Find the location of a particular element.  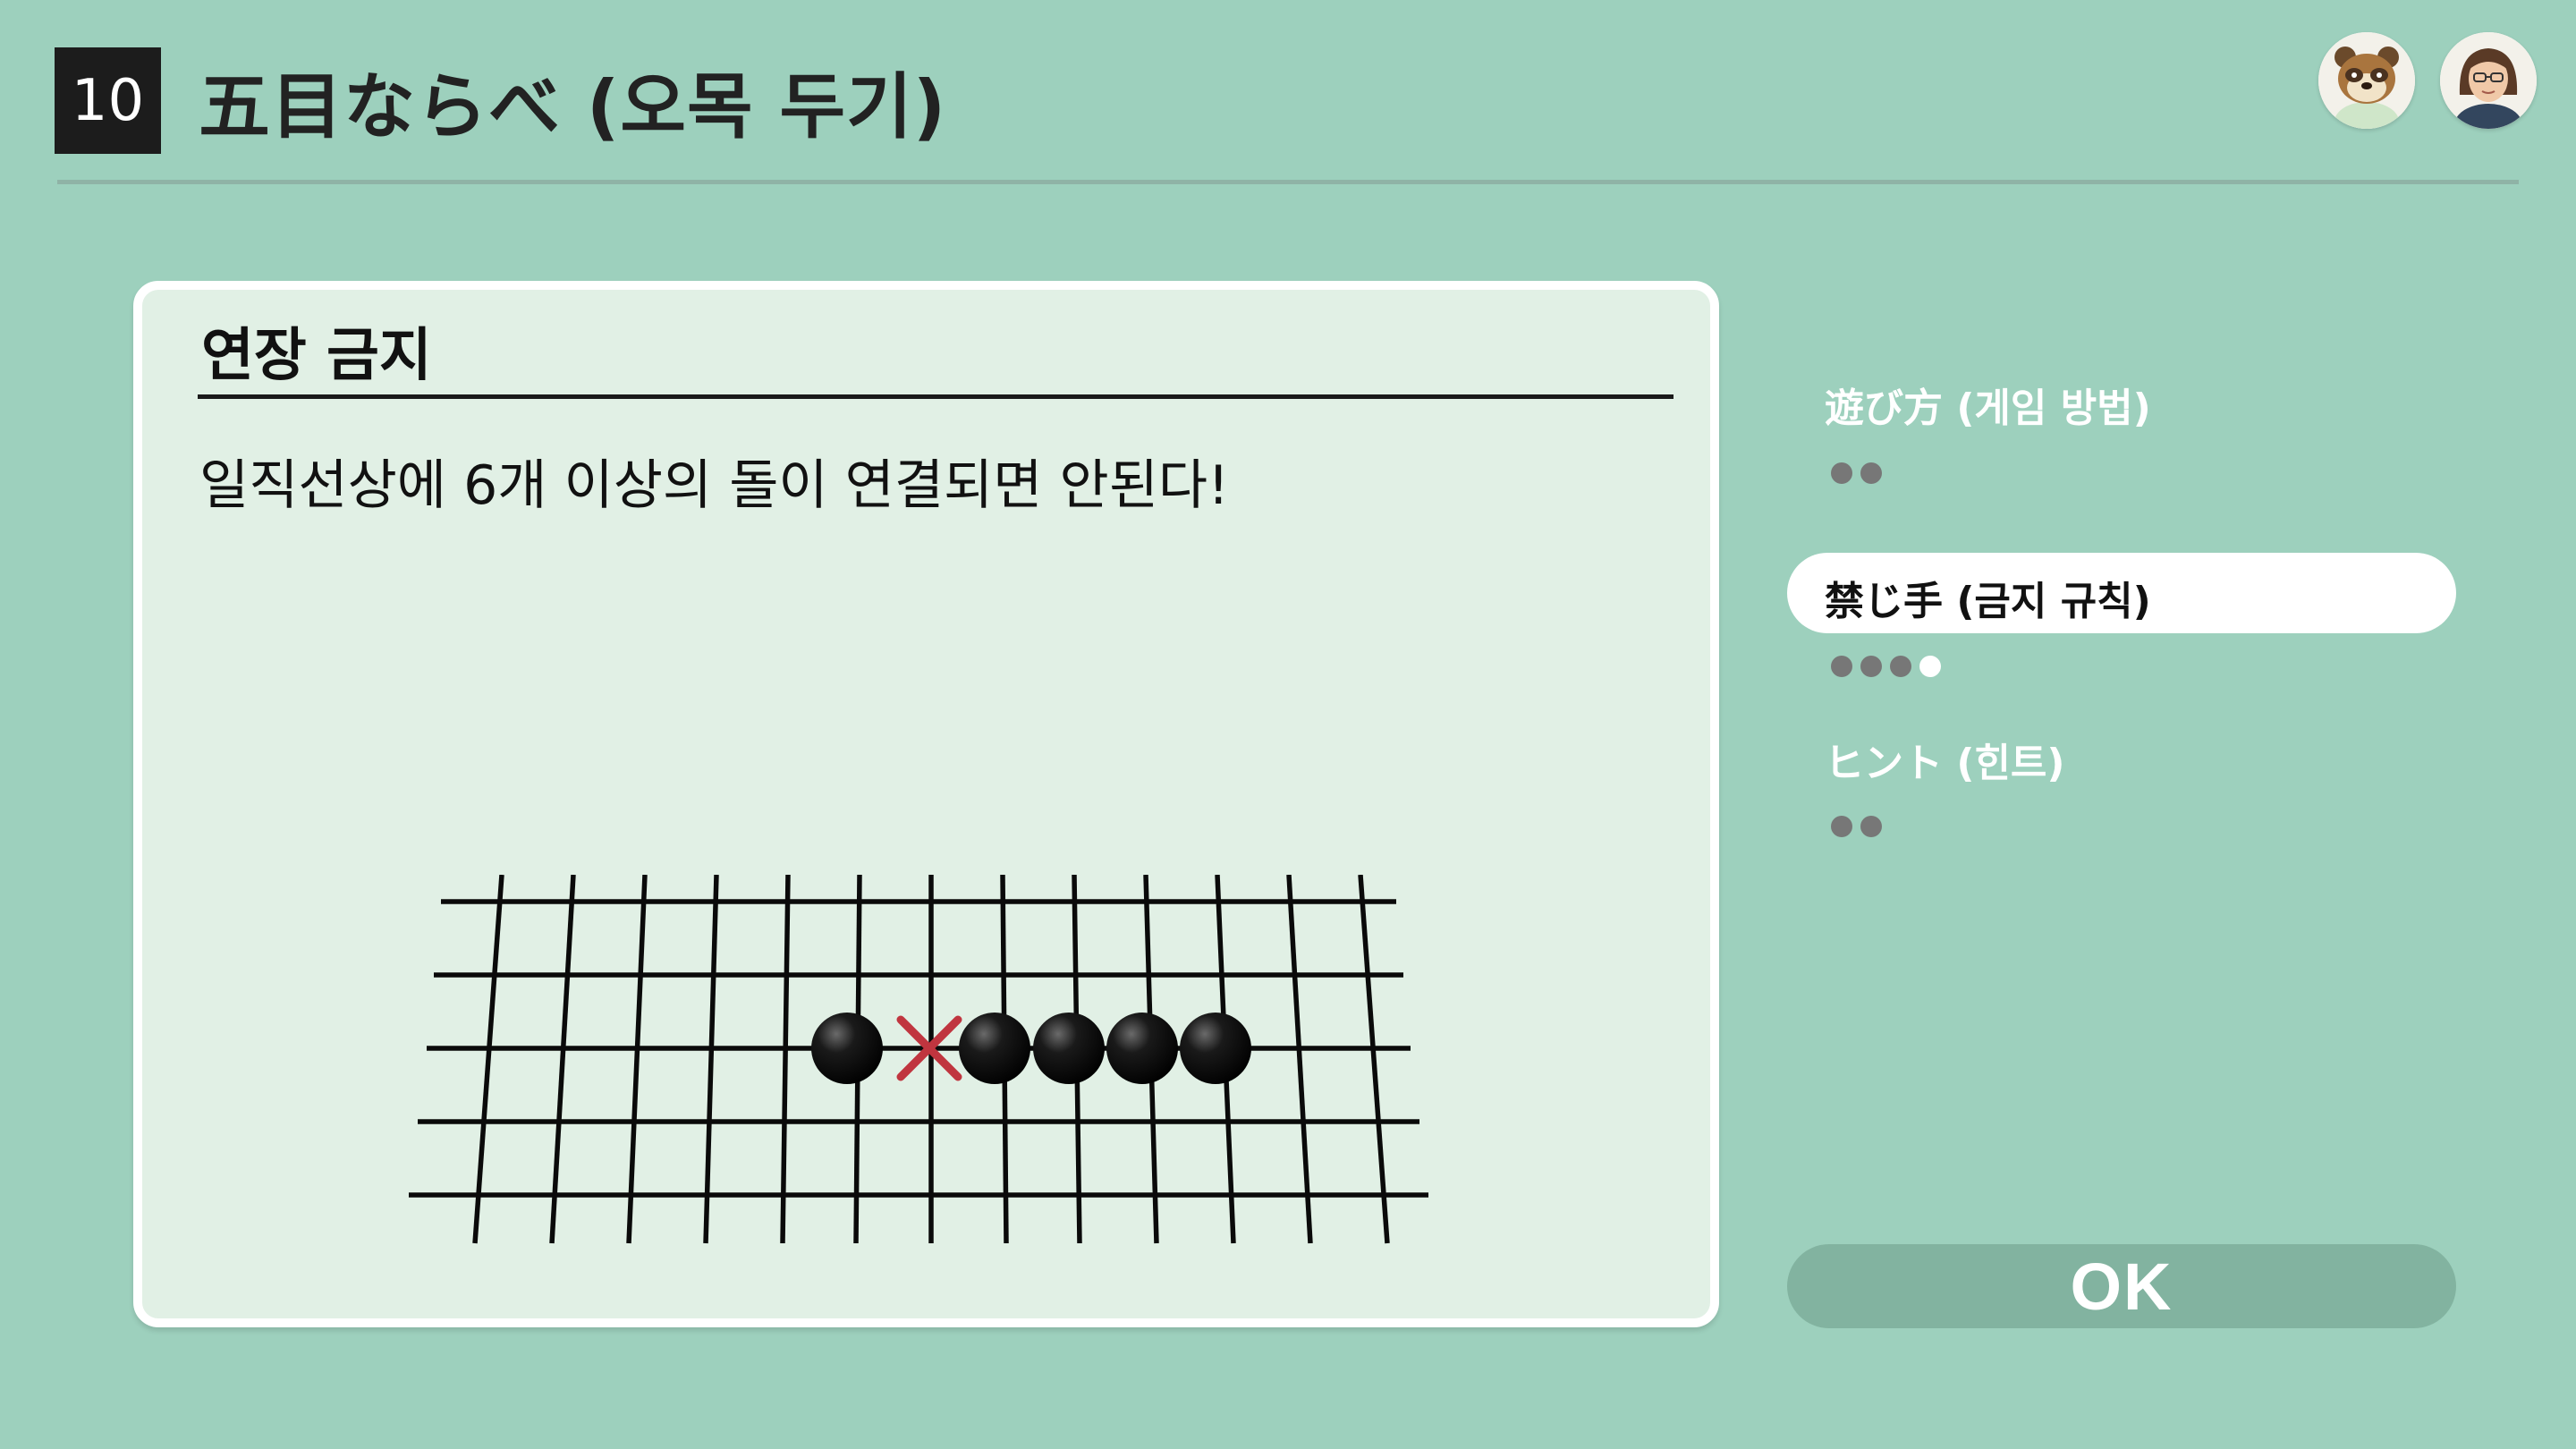

menu-item-hint: ヒント (힌트) is located at coordinates (1945, 759).